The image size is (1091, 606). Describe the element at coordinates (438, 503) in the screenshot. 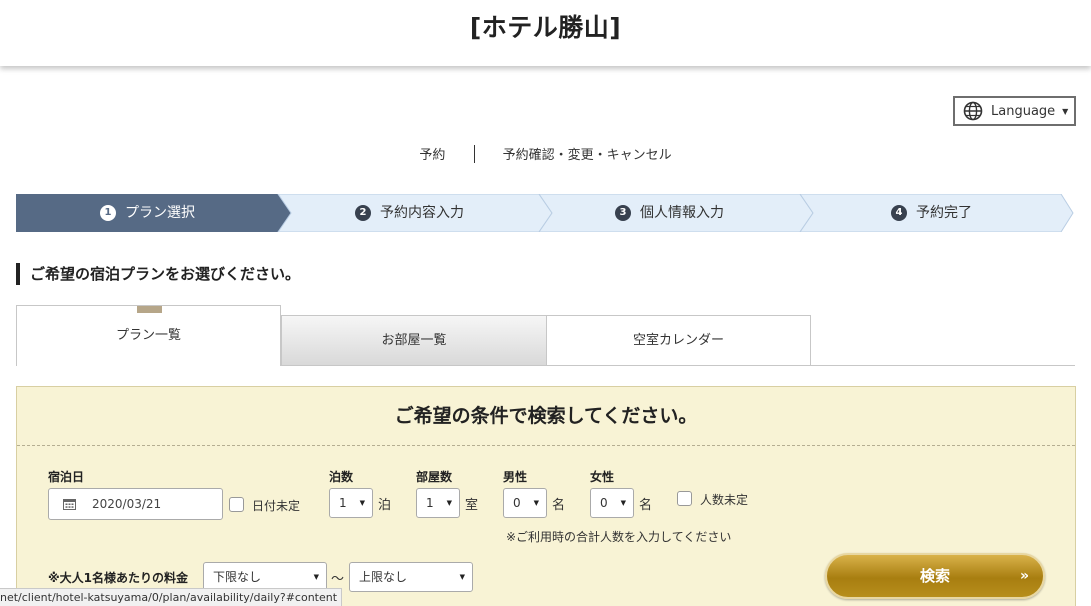

I see `rooms-select: 1 ▼` at that location.